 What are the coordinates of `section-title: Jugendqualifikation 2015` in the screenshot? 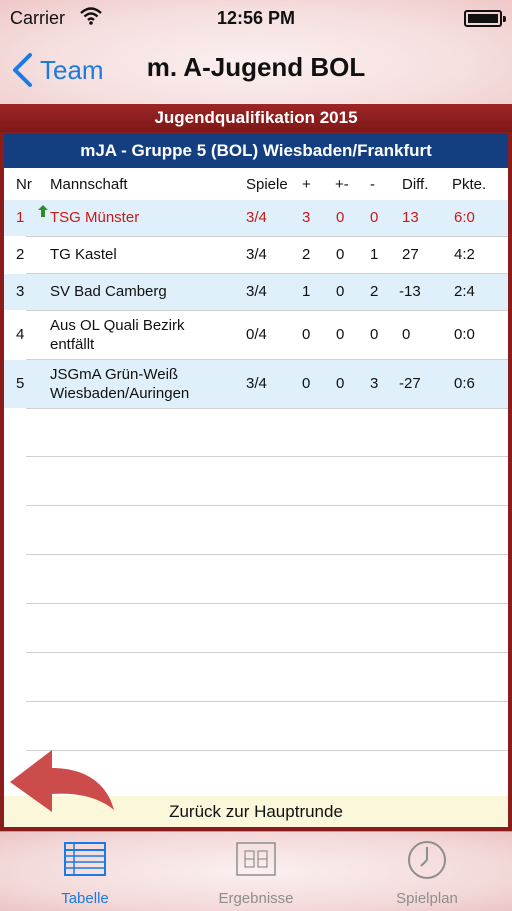 It's located at (256, 118).